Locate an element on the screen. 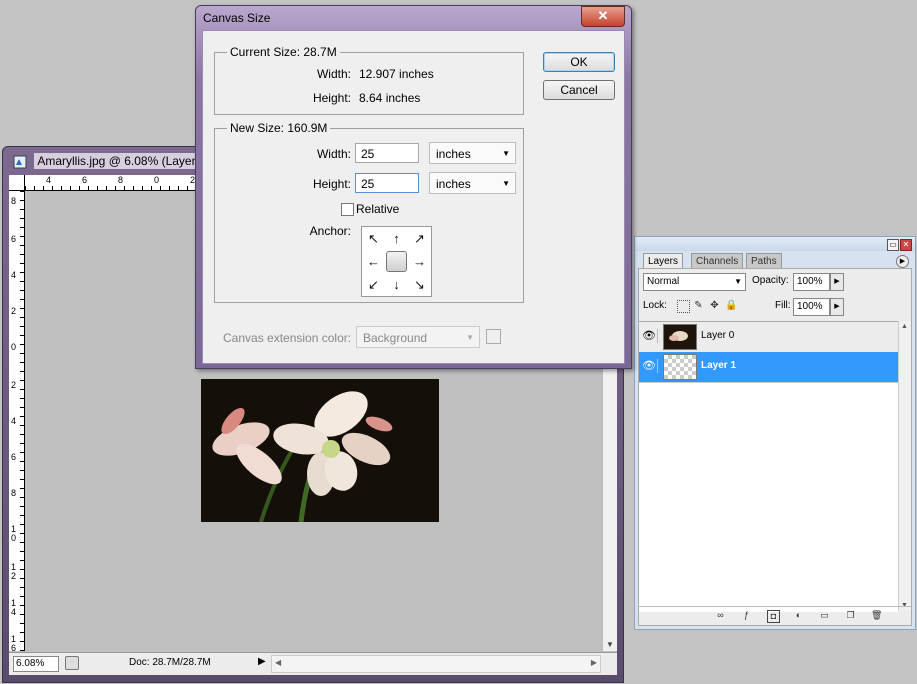 The height and width of the screenshot is (684, 917). width-unit-value: inches is located at coordinates (453, 154).